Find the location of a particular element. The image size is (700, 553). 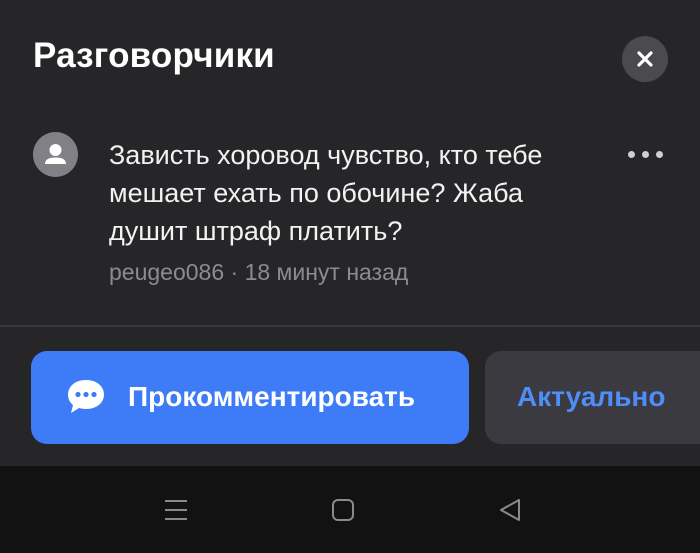

relevant-button: Актуально is located at coordinates (592, 397).